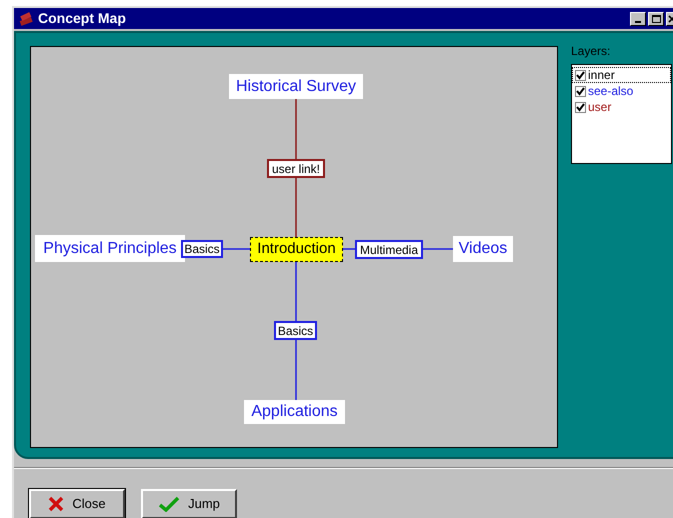  I want to click on close-icon, so click(56, 504).